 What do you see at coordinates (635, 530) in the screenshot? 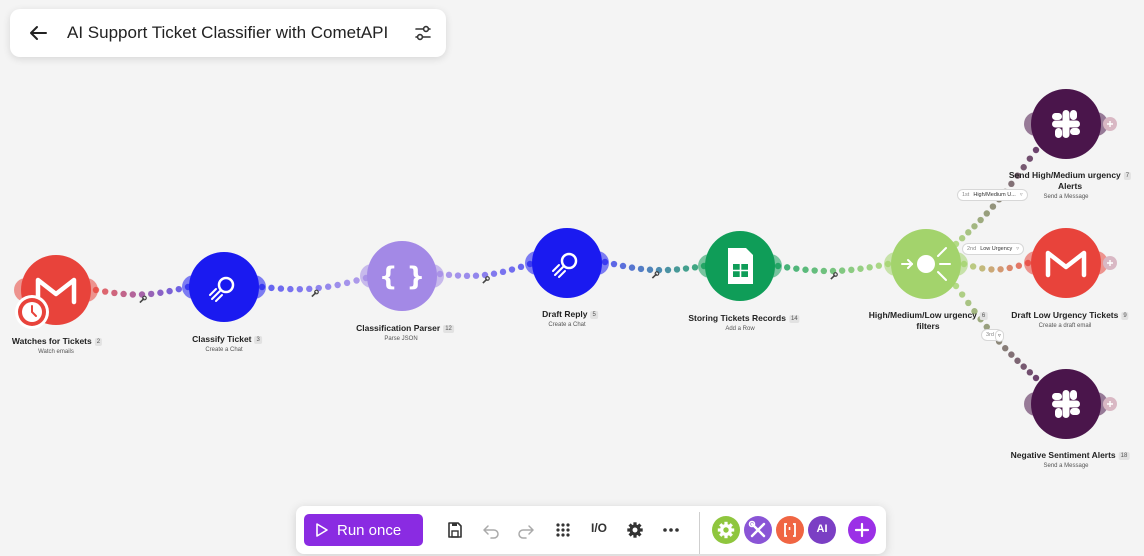
I see `settings-icon` at bounding box center [635, 530].